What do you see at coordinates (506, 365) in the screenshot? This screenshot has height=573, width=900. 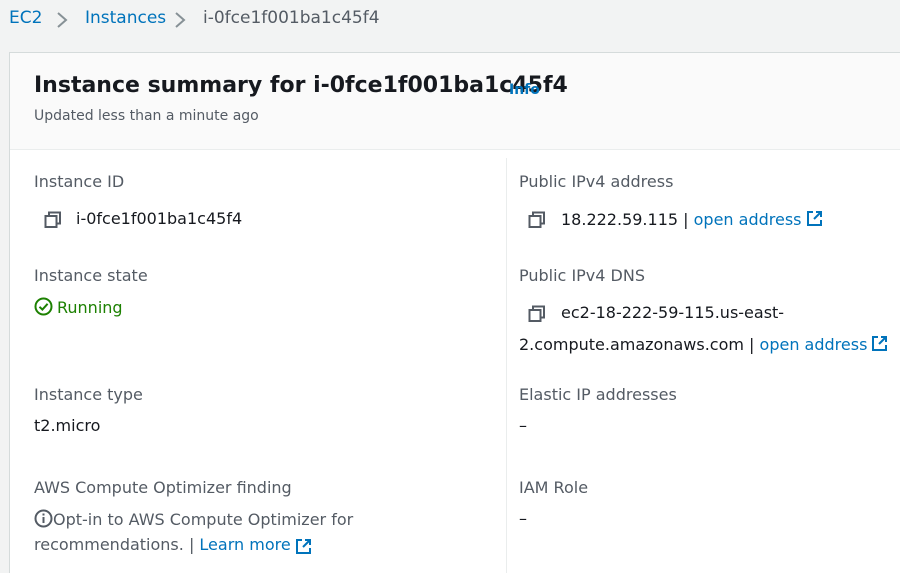 I see `column-divider` at bounding box center [506, 365].